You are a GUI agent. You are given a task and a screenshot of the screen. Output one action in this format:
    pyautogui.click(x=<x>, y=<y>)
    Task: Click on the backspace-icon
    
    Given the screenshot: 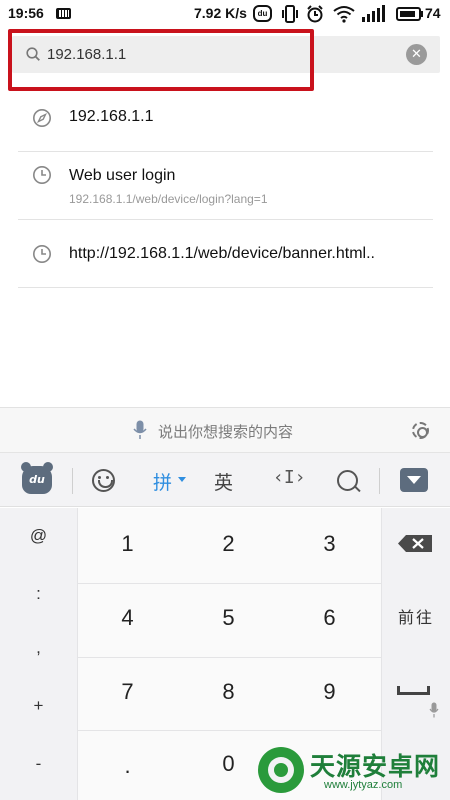 What is the action you would take?
    pyautogui.click(x=415, y=543)
    